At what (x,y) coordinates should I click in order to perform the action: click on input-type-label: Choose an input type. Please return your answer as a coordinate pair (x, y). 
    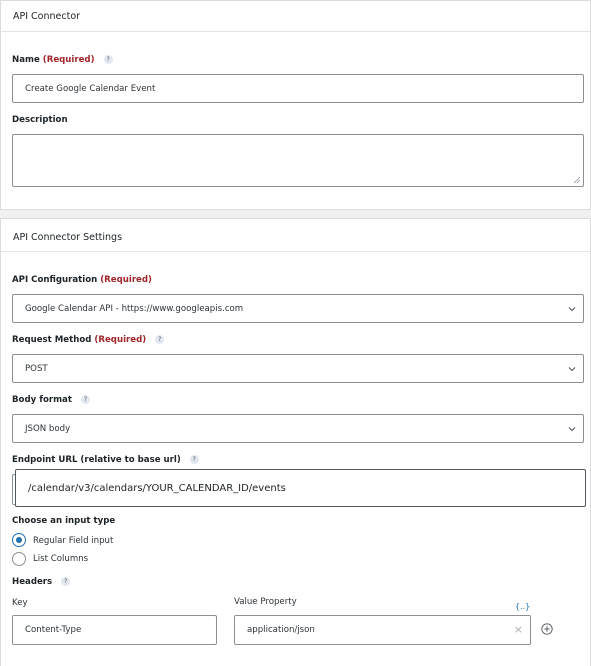
    Looking at the image, I should click on (63, 521).